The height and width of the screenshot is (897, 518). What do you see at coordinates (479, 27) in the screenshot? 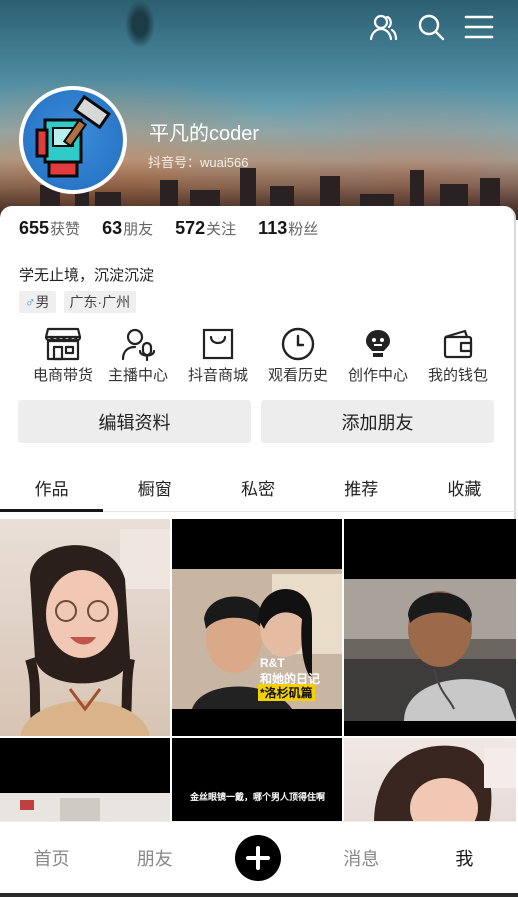
I see `menu-icon` at bounding box center [479, 27].